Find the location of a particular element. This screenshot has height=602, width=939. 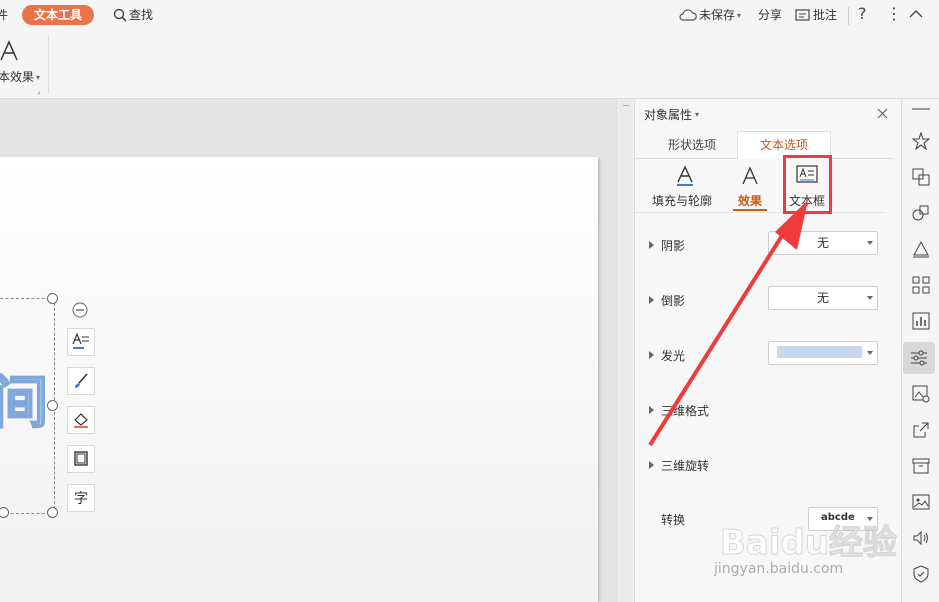

font-char-icon: 字 is located at coordinates (81, 499).